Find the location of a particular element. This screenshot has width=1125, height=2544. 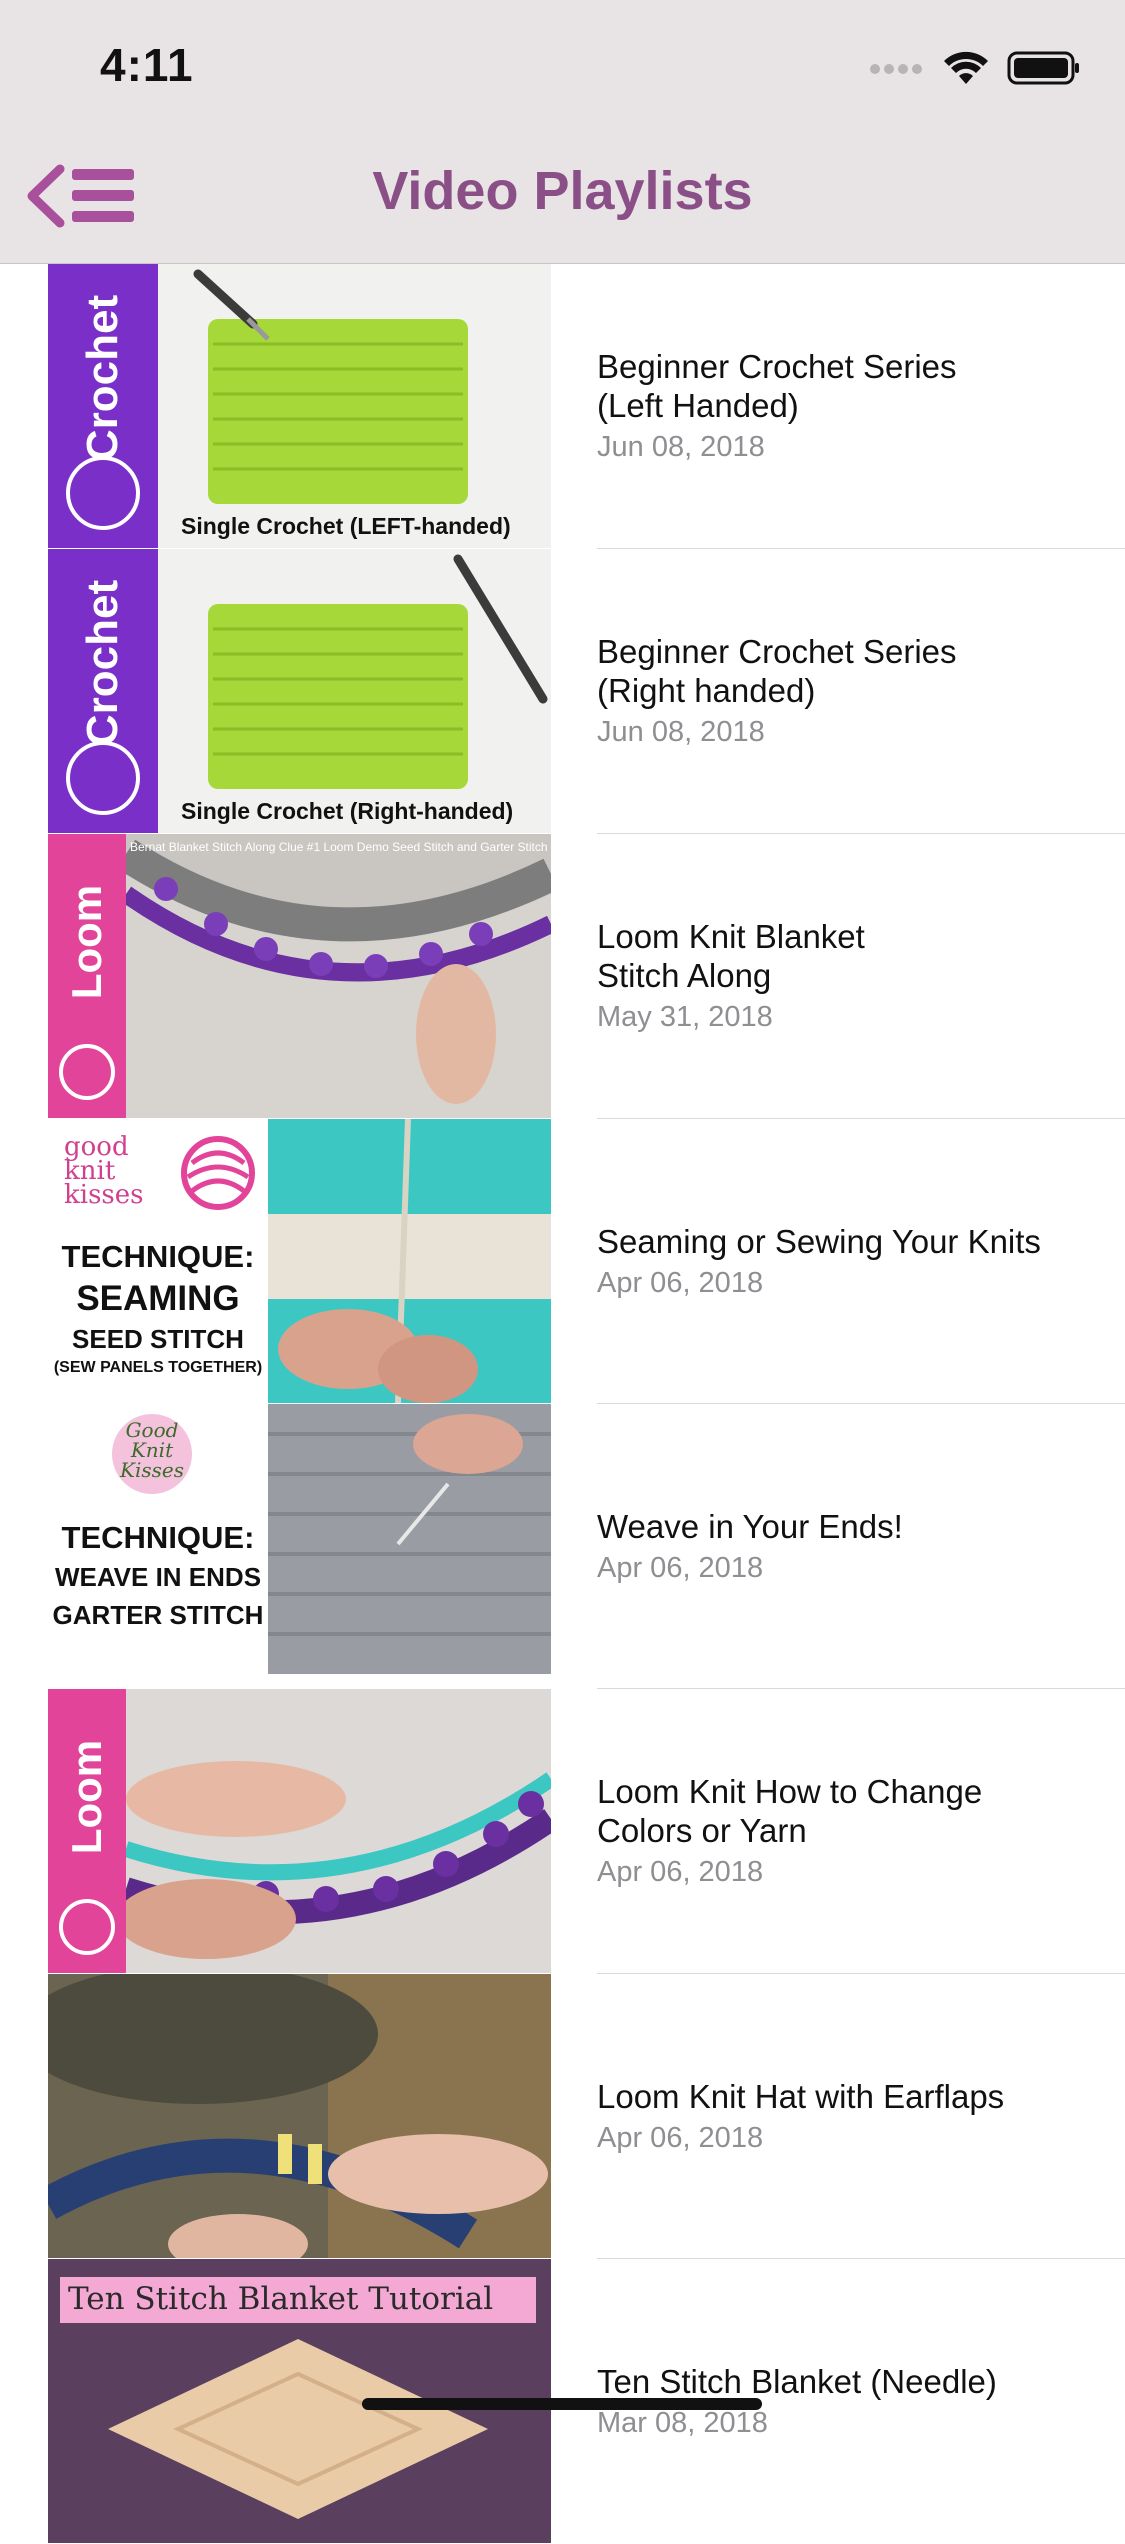

brand-logo: Good Knit Kisses is located at coordinates (152, 1450).